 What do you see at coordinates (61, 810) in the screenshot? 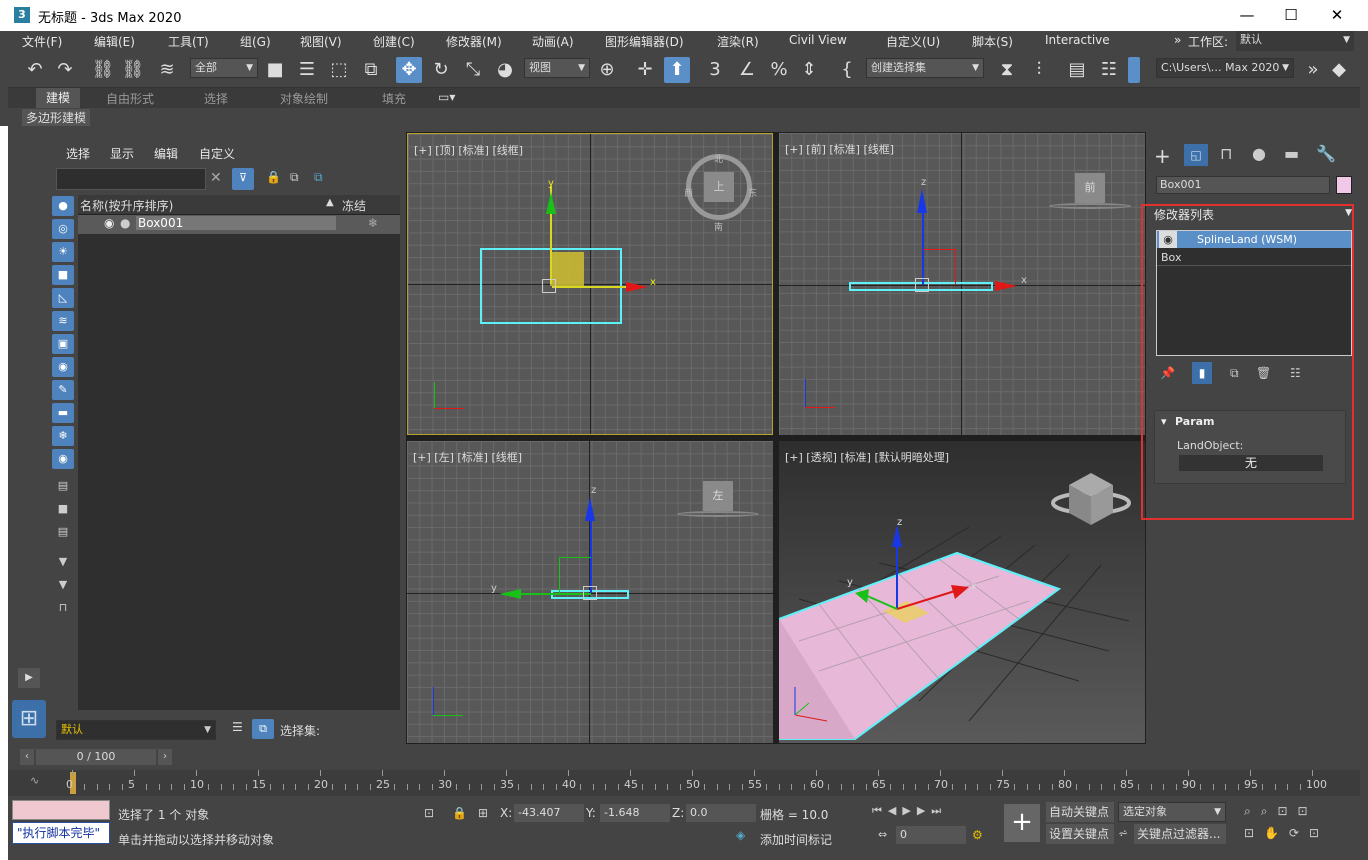
I see `maxscript-listener-input` at bounding box center [61, 810].